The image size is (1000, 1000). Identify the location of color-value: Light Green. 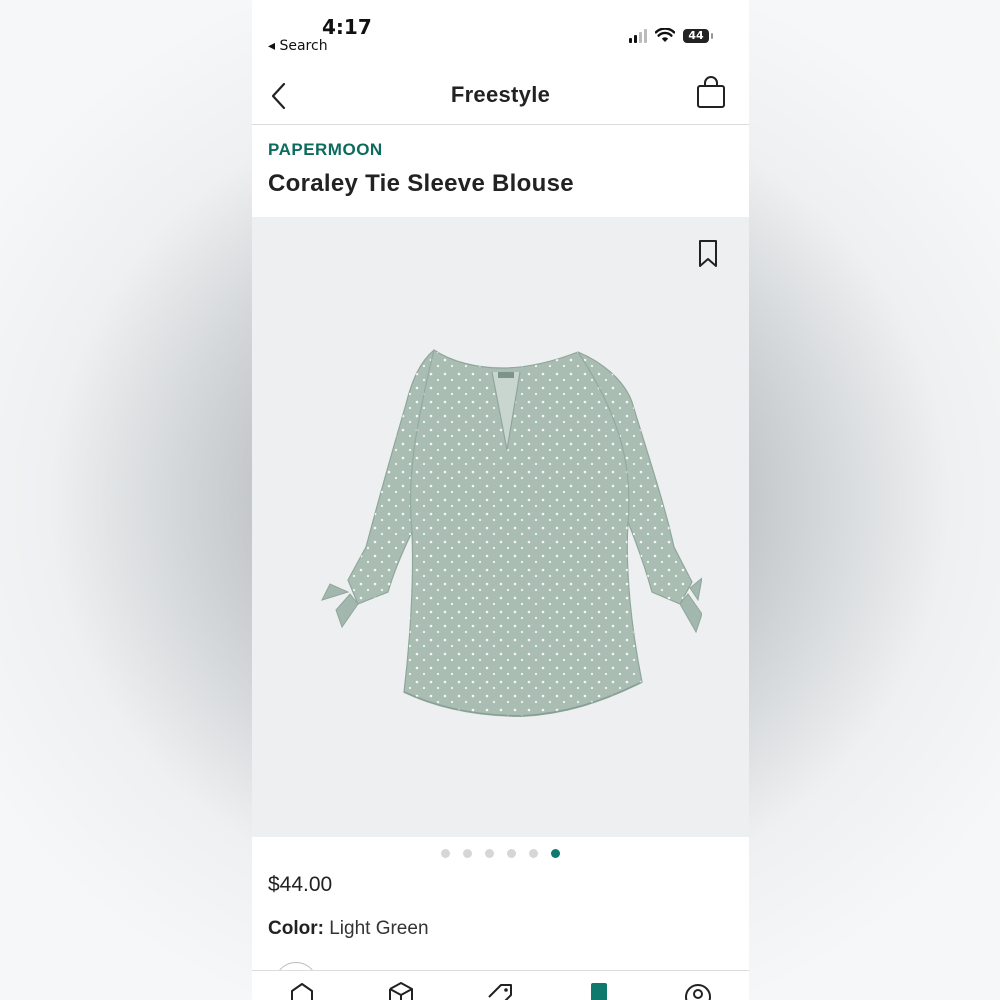
(379, 928).